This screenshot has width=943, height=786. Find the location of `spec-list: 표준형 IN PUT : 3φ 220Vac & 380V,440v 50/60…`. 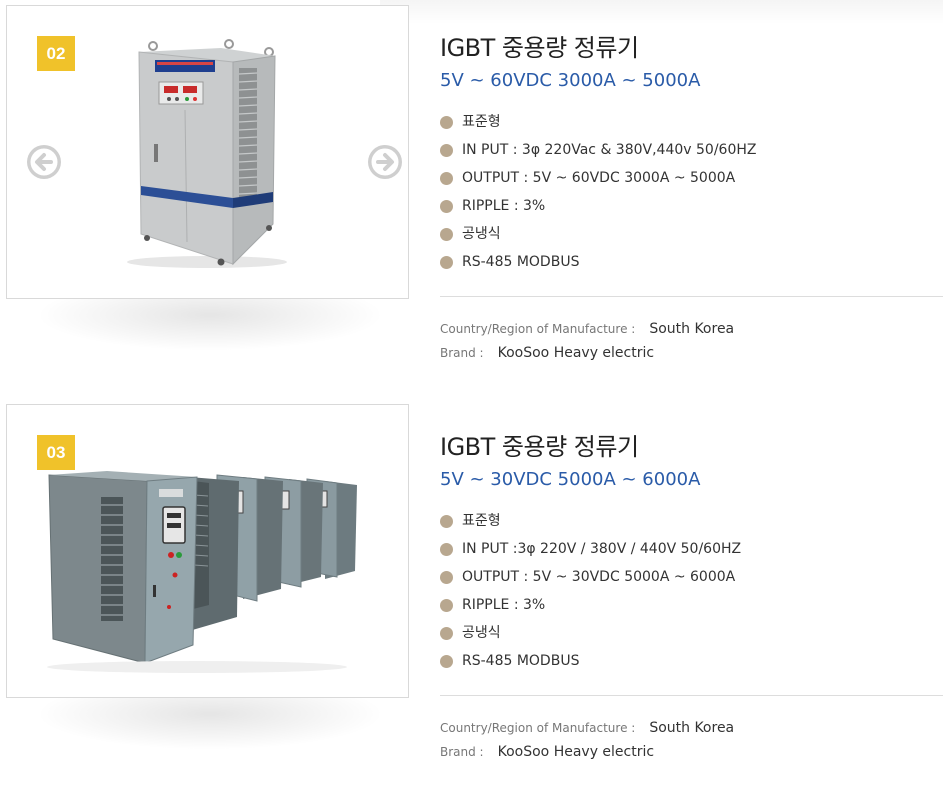

spec-list: 표준형 IN PUT : 3φ 220Vac & 380V,440v 50/60… is located at coordinates (598, 192).